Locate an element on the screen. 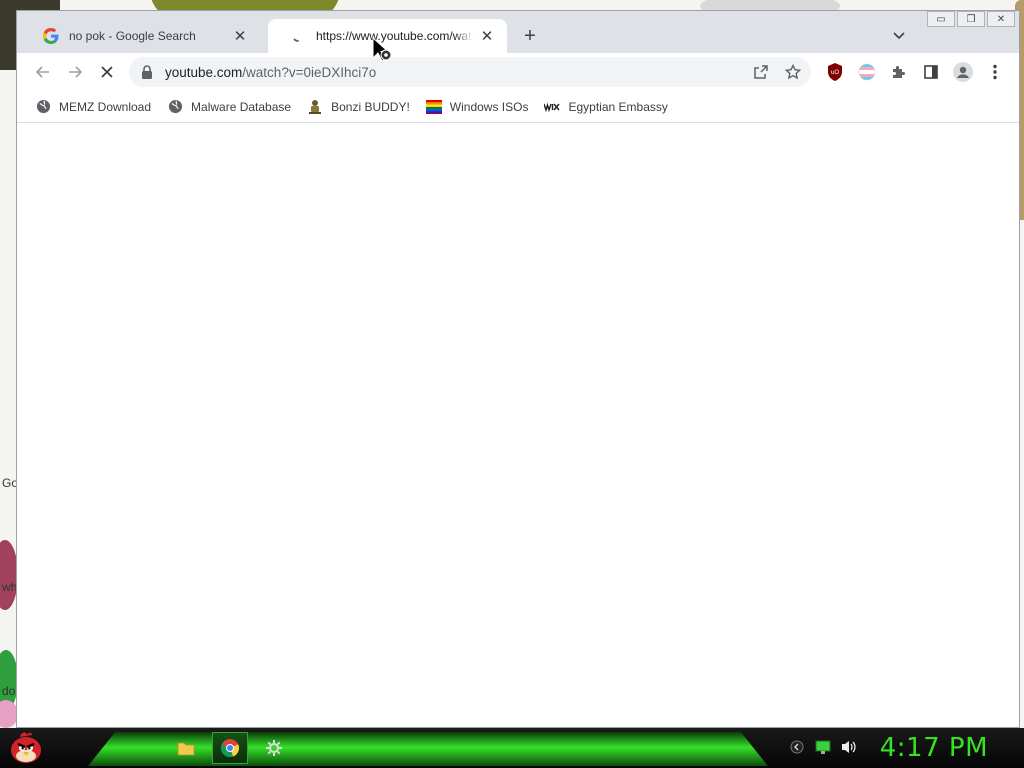 The width and height of the screenshot is (1024, 768). more-menu-icon is located at coordinates (995, 72).